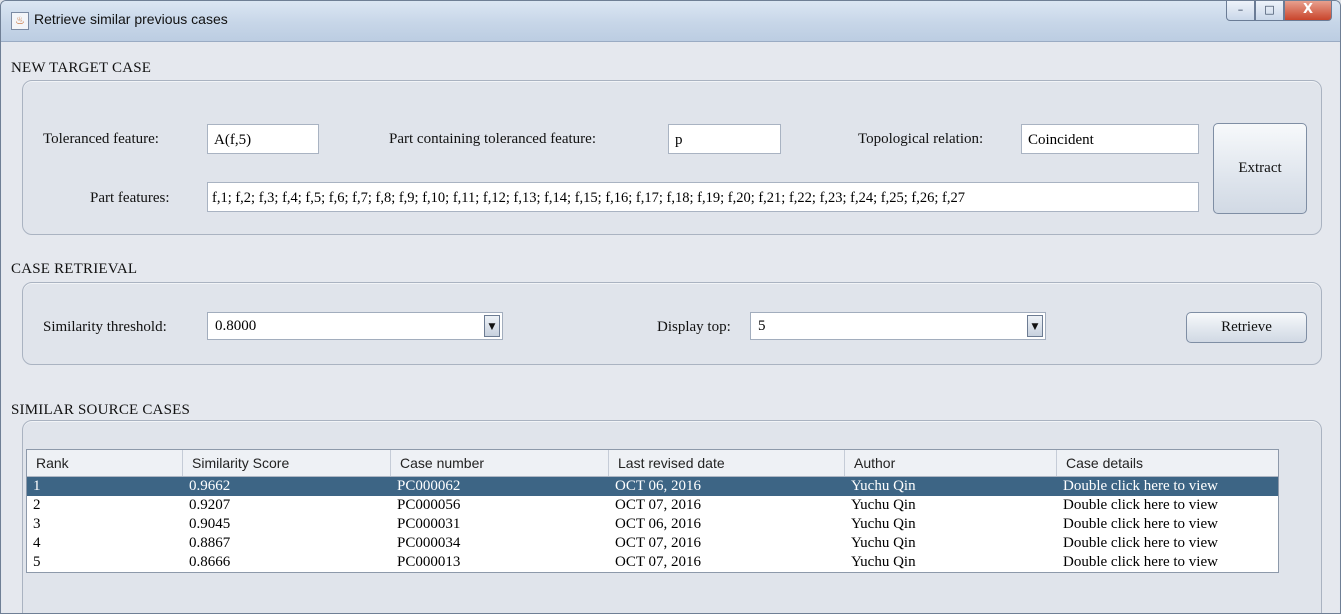 This screenshot has height=614, width=1341. Describe the element at coordinates (694, 327) in the screenshot. I see `display-top-label: Display top:` at that location.